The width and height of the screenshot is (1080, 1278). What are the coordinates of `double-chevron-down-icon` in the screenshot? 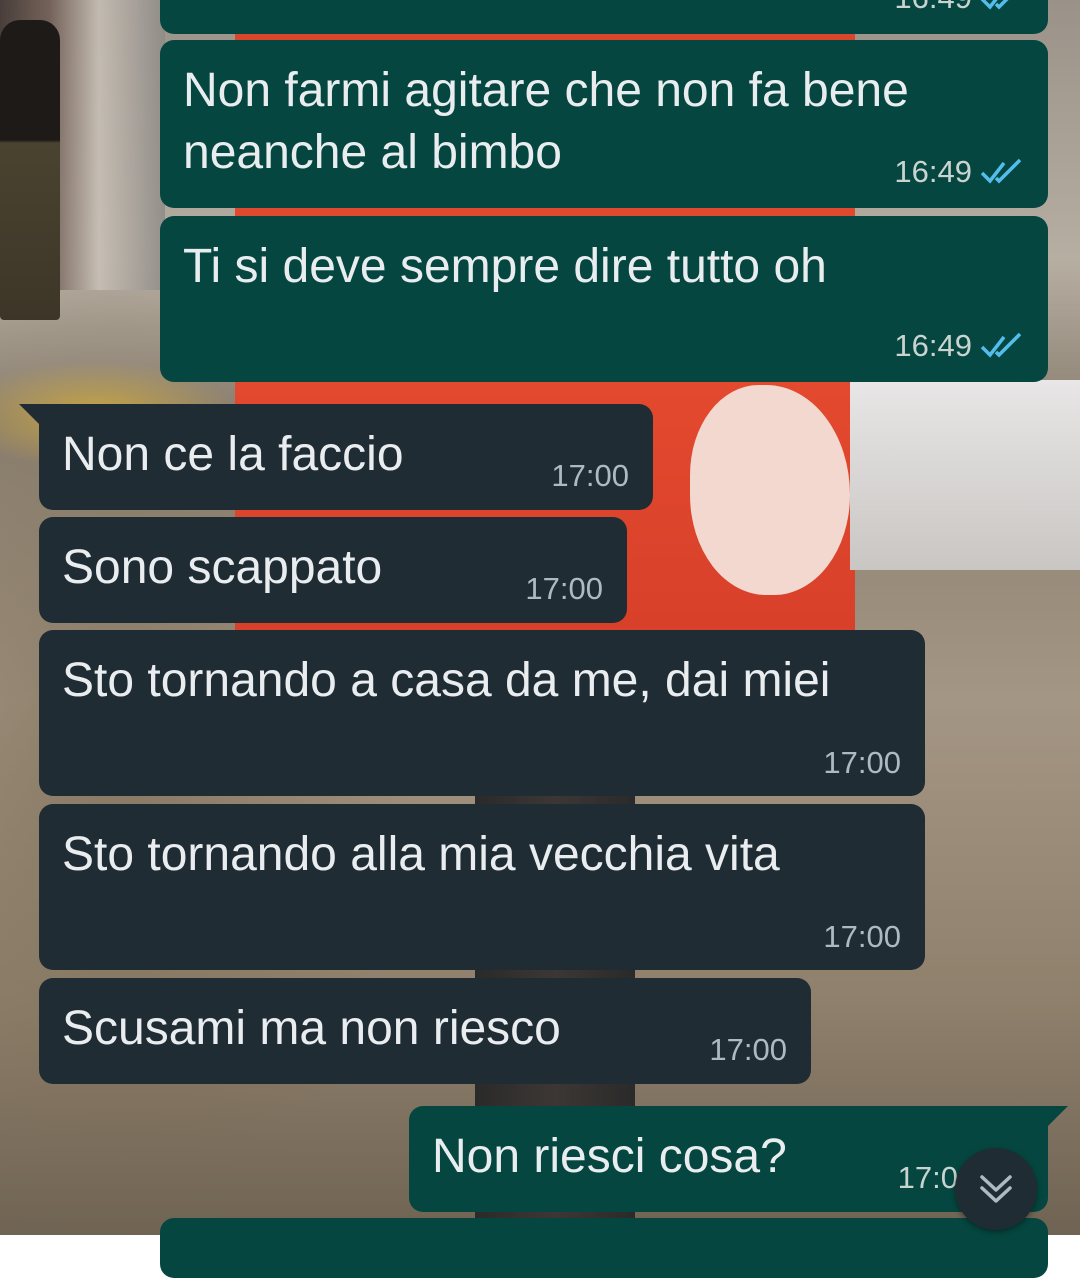 It's located at (996, 1189).